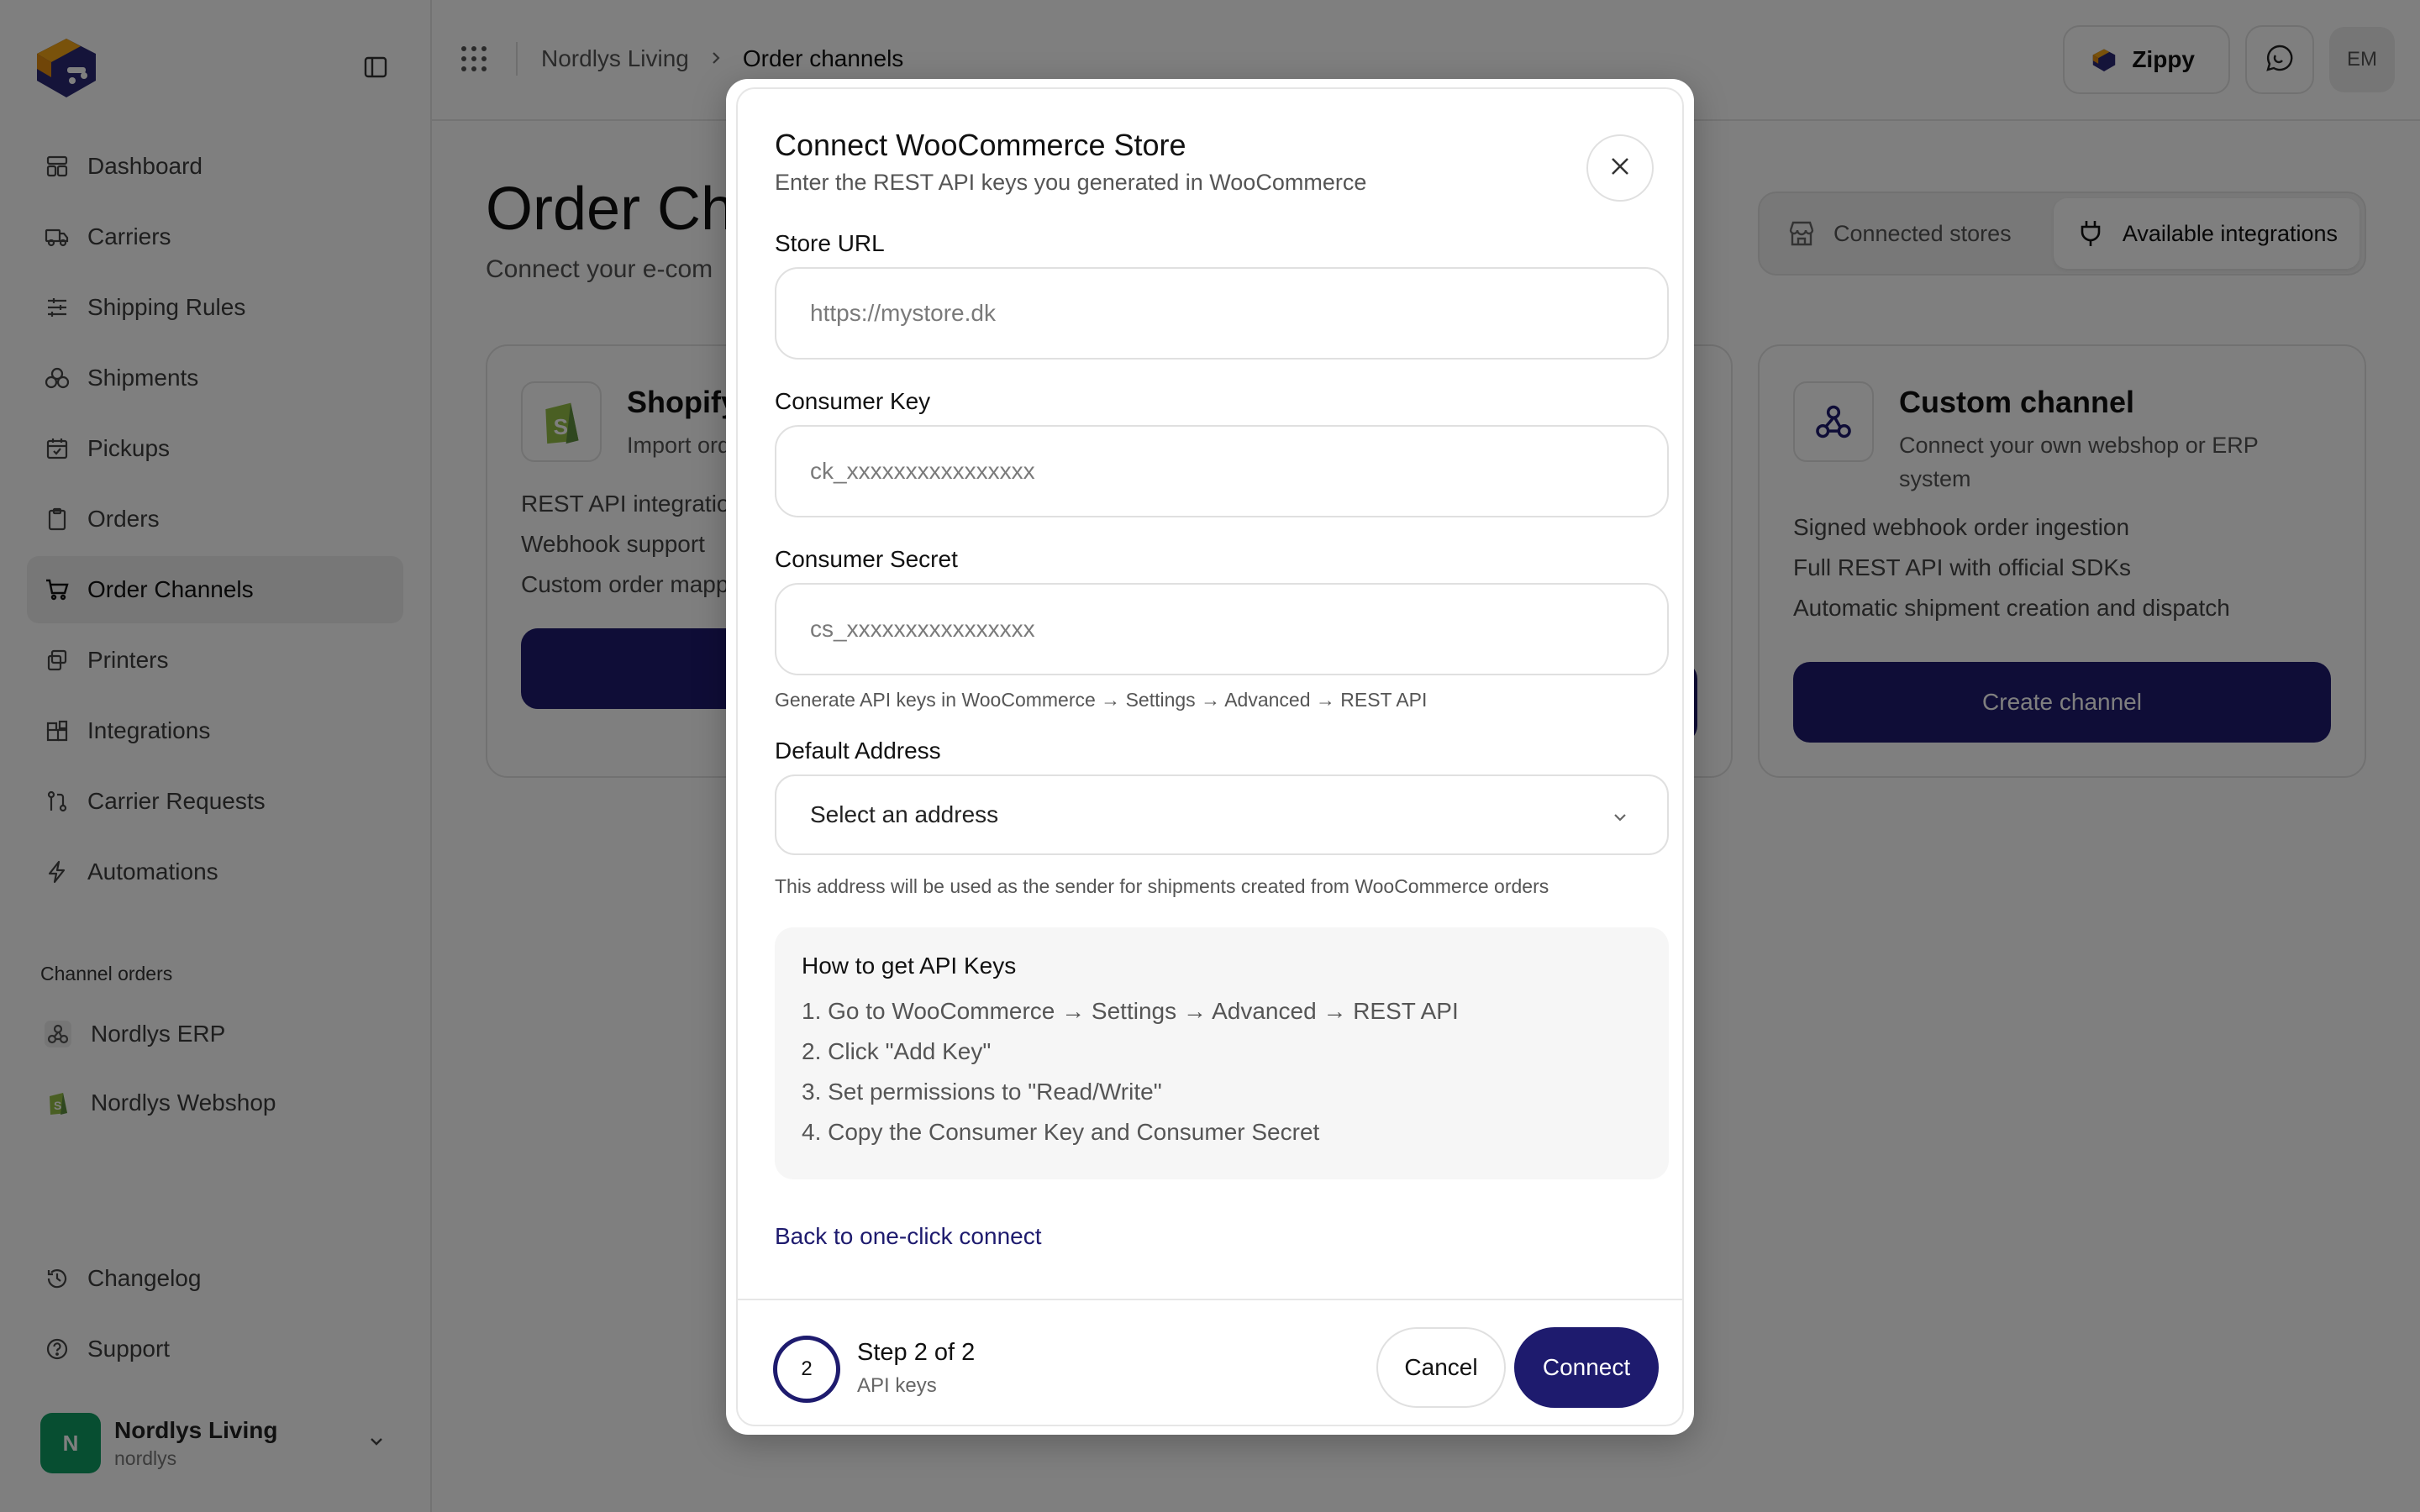 The image size is (2420, 1512). What do you see at coordinates (858, 751) in the screenshot?
I see `default-address-label: Default Address` at bounding box center [858, 751].